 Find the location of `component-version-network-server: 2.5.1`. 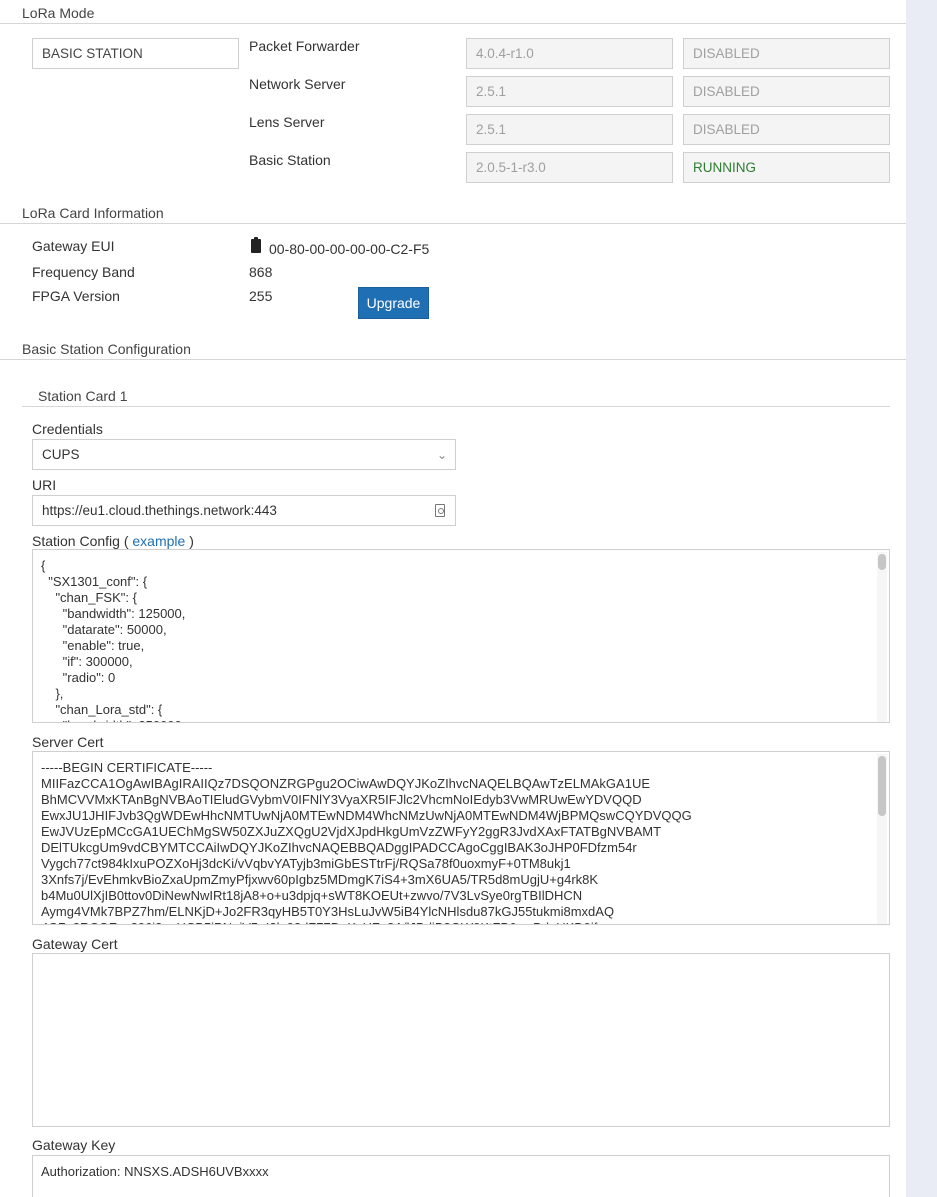

component-version-network-server: 2.5.1 is located at coordinates (569, 91).